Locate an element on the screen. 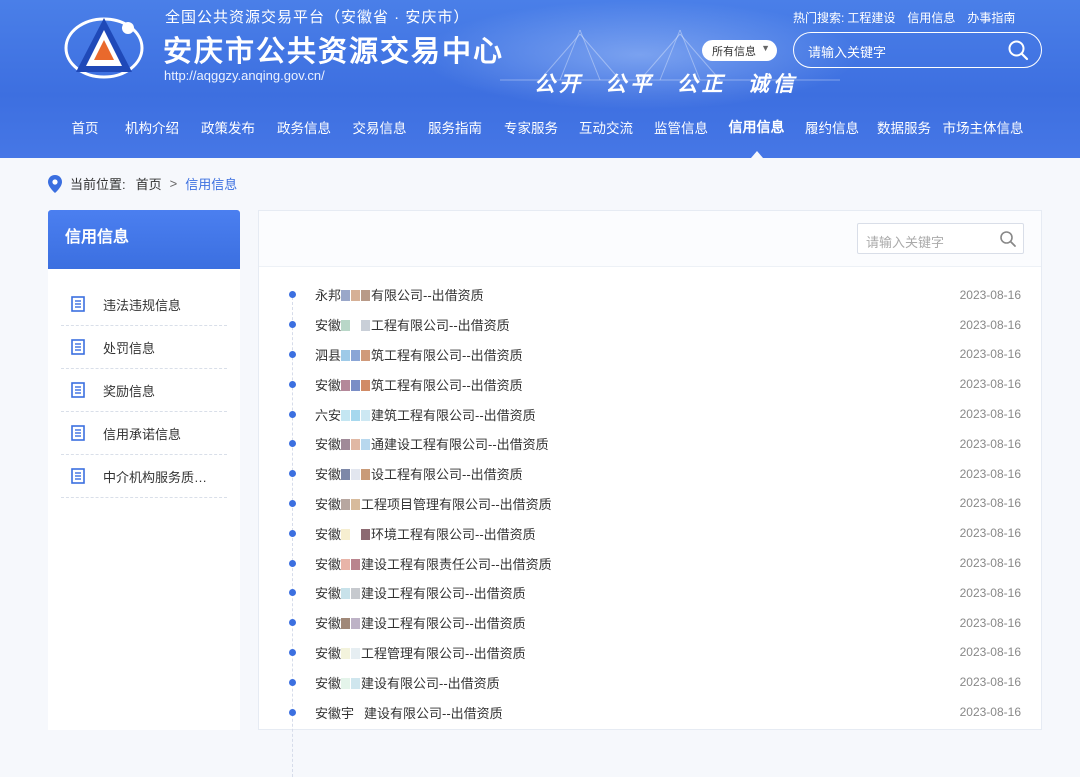 Image resolution: width=1080 pixels, height=777 pixels. site-logo is located at coordinates (104, 47).